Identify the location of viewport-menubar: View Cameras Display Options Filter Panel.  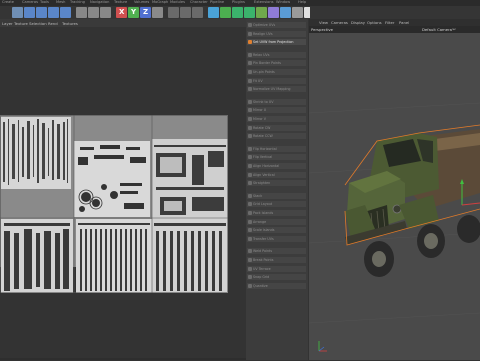
(394, 22).